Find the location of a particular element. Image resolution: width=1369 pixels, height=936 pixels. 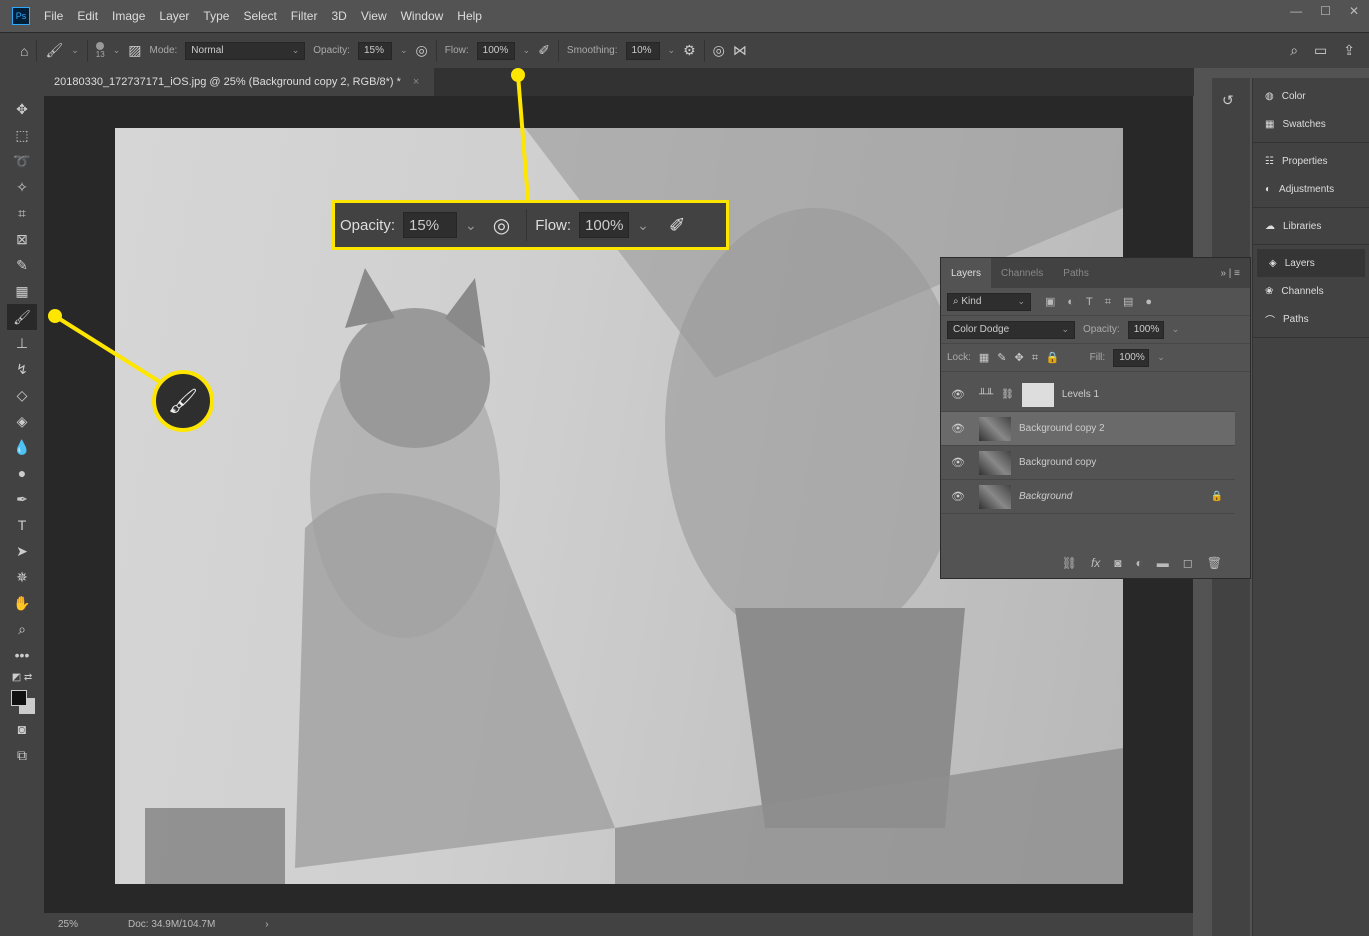

airbrush-icon: ✐ is located at coordinates (677, 225).